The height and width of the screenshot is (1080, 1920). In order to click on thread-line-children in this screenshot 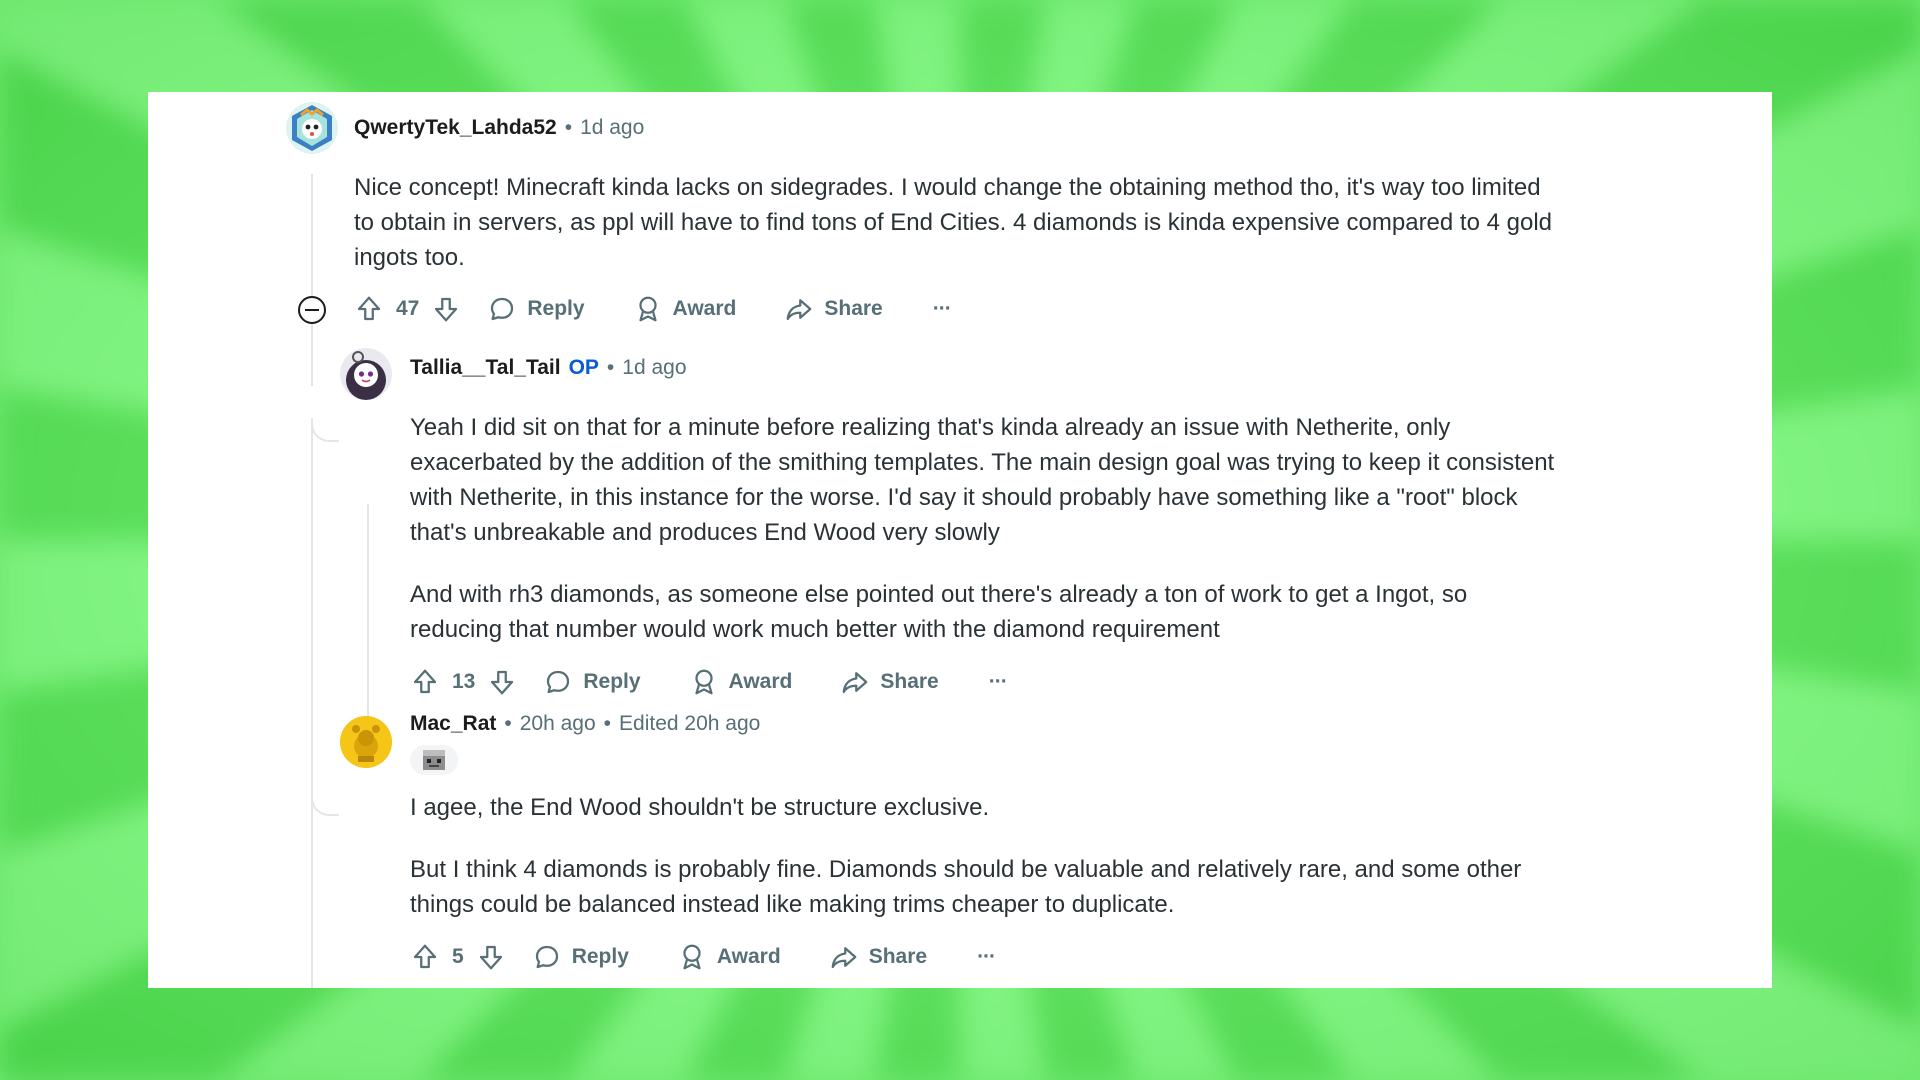, I will do `click(312, 703)`.